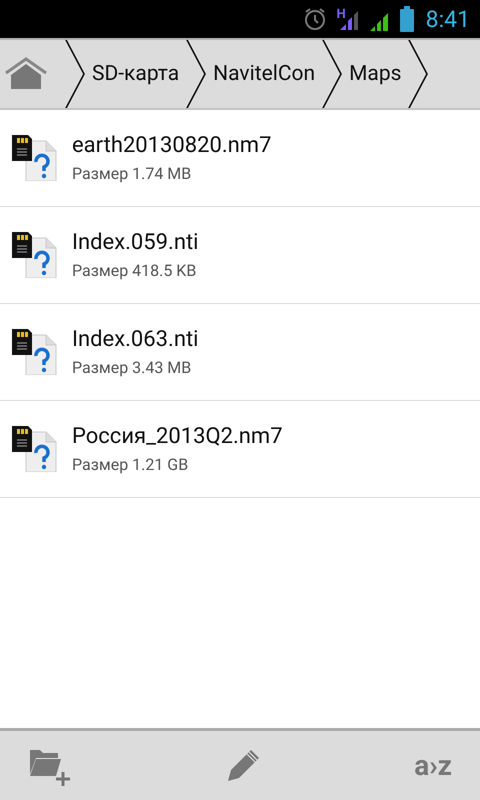  I want to click on breadcrumb-item: NavitelCon, so click(264, 74).